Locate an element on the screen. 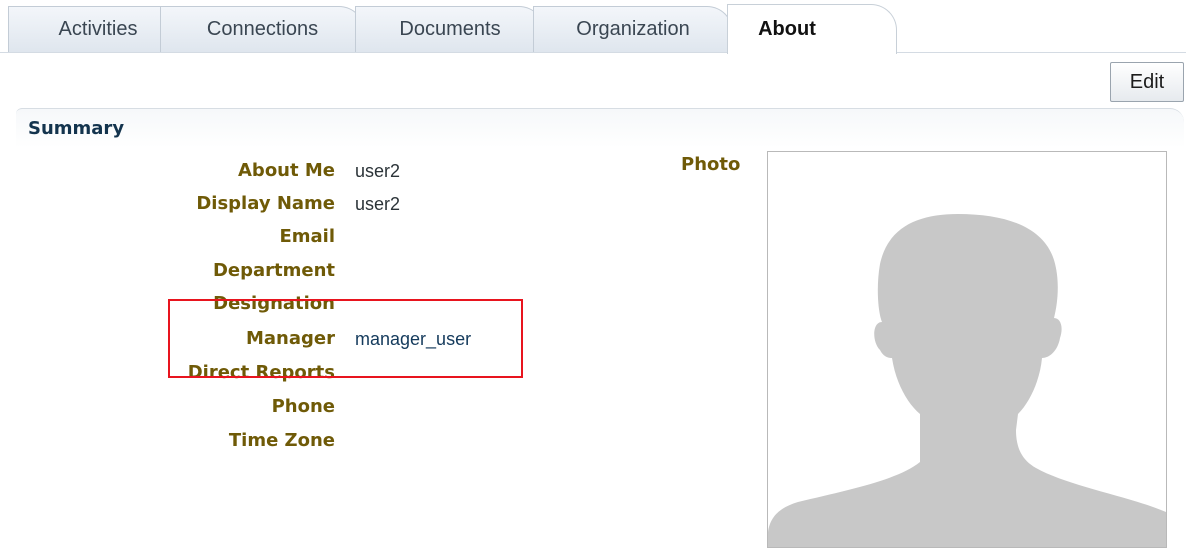 The image size is (1186, 548). field-label-department: Department is located at coordinates (273, 270).